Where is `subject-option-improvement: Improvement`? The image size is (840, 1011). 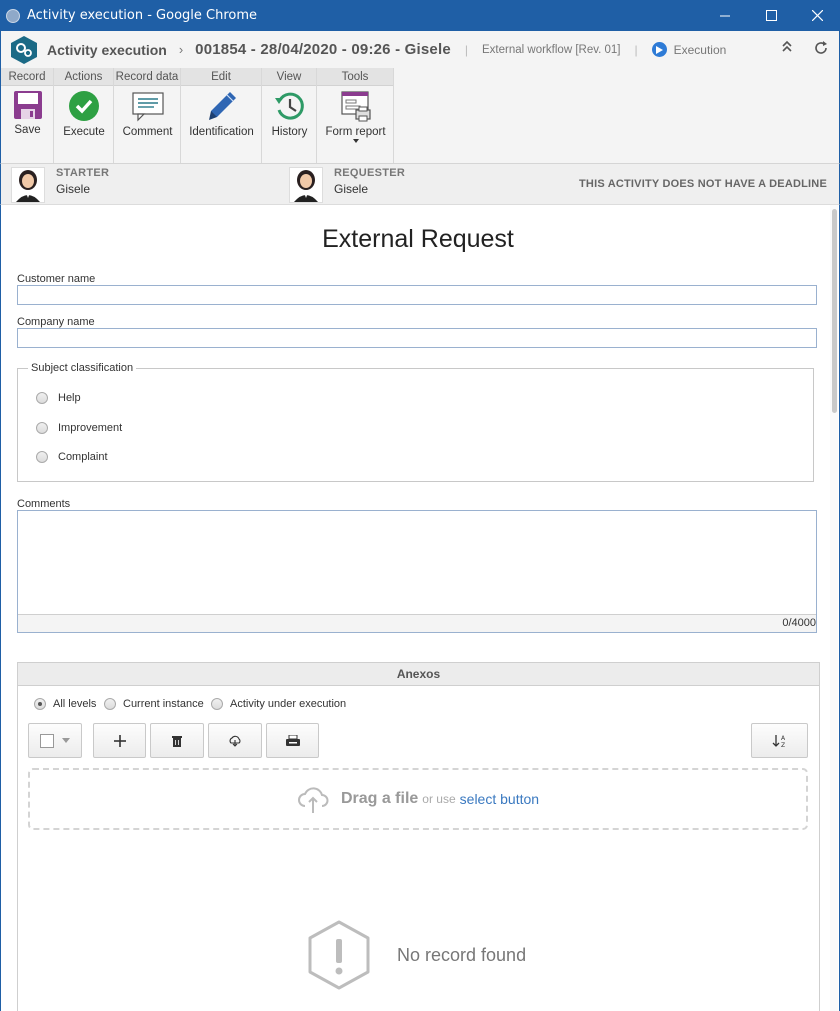
subject-option-improvement: Improvement is located at coordinates (79, 428).